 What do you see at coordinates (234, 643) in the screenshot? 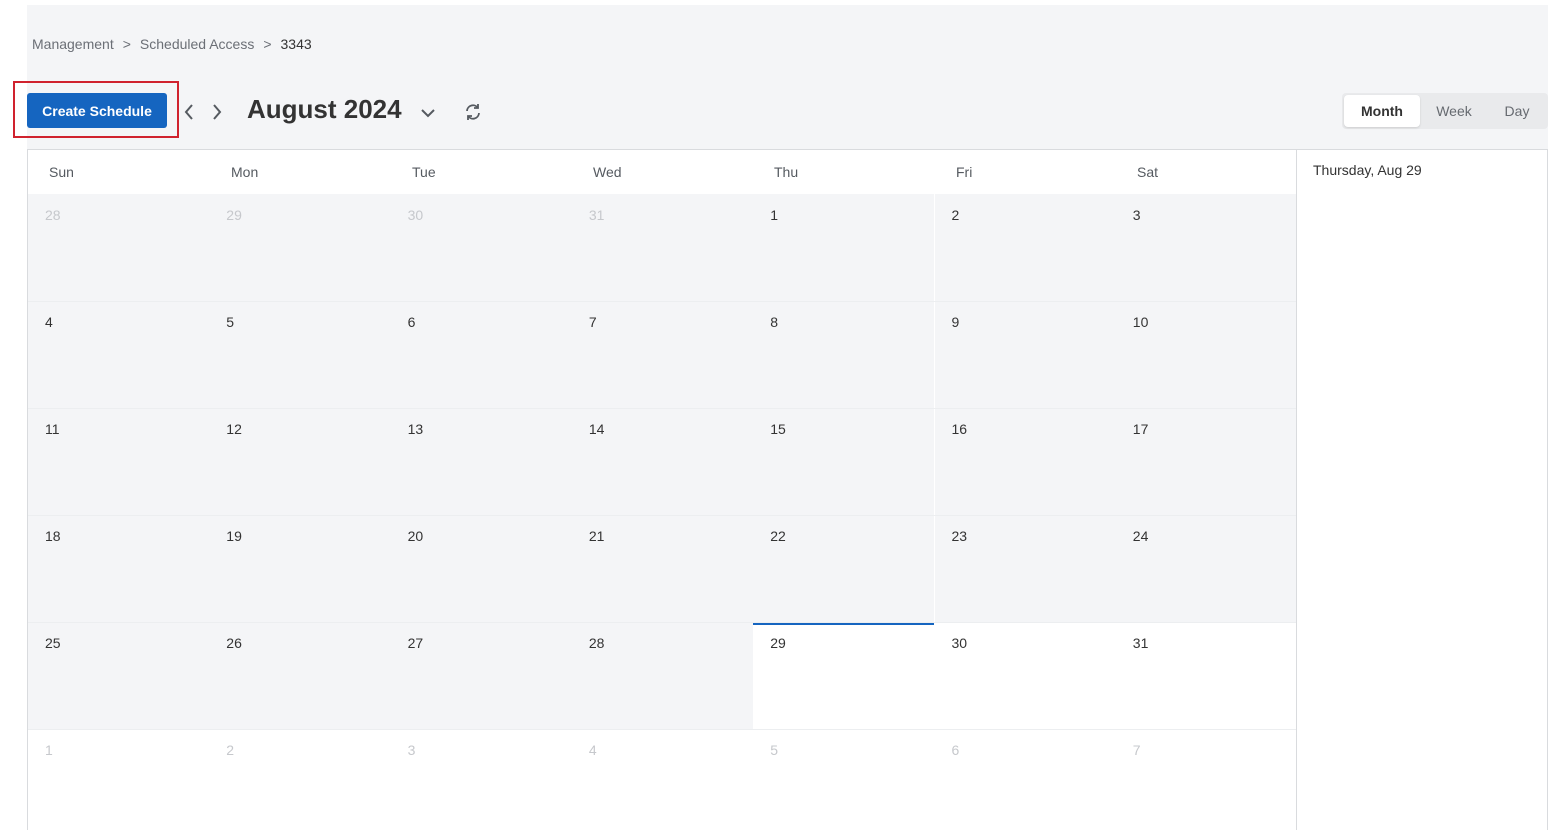
I see `day-number: 26` at bounding box center [234, 643].